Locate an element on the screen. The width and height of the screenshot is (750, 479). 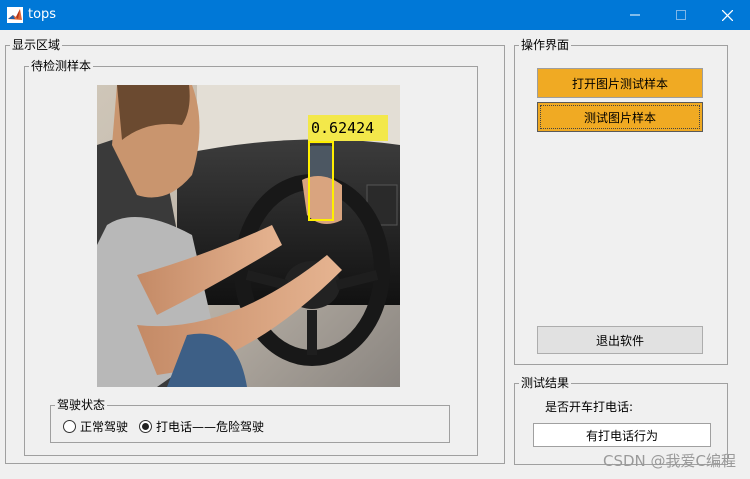
detection-box is located at coordinates (321, 181).